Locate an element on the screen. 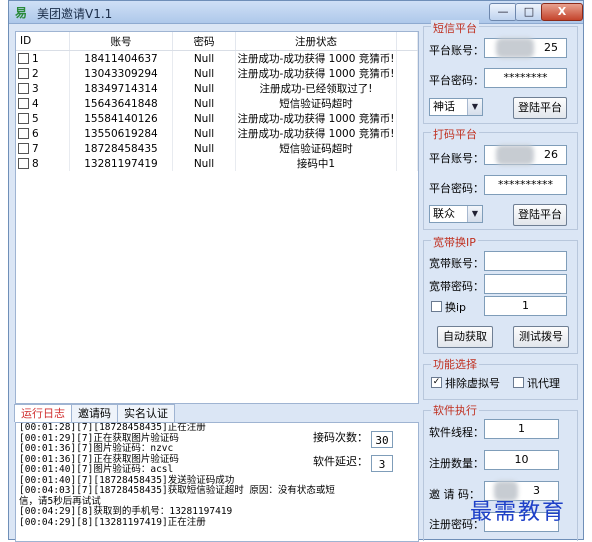  table-row: 2 13043309294 Null 注册成功-成功获得 1000 竞猜币! is located at coordinates (217, 73).